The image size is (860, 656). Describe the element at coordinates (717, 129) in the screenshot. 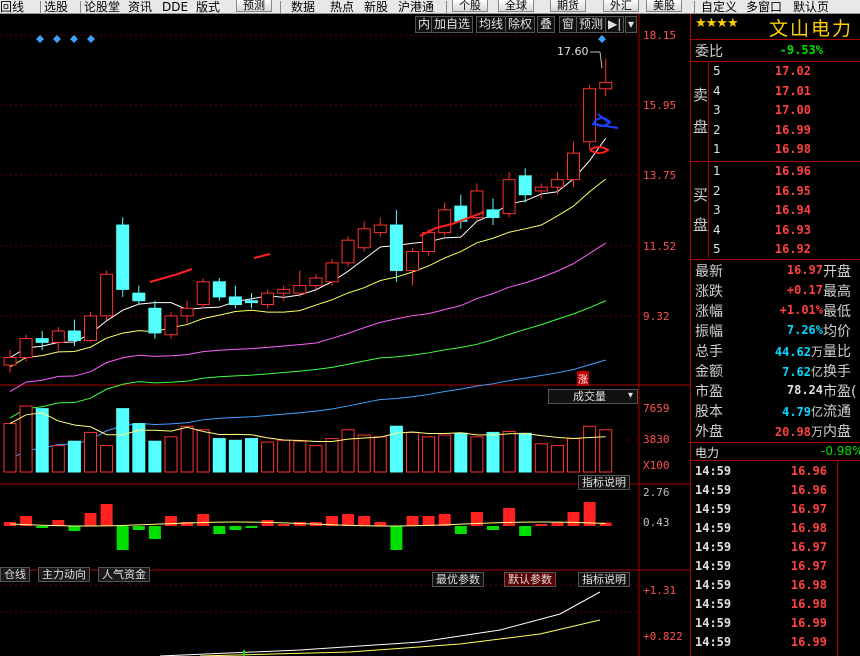

I see `sell-level: 2` at that location.